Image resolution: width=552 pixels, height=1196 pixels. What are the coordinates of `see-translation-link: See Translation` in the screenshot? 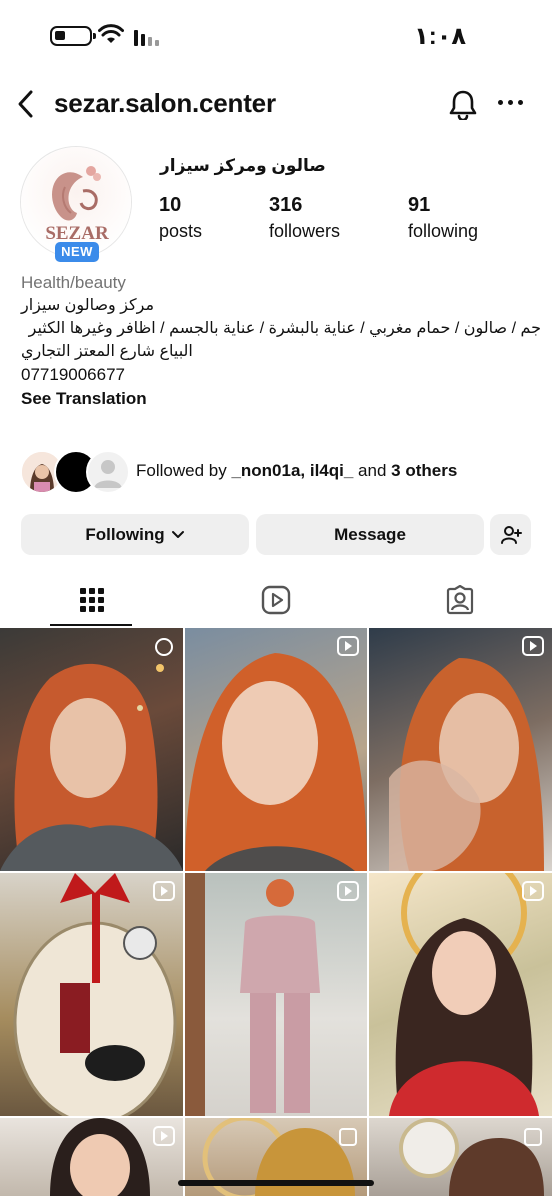 It's located at (281, 399).